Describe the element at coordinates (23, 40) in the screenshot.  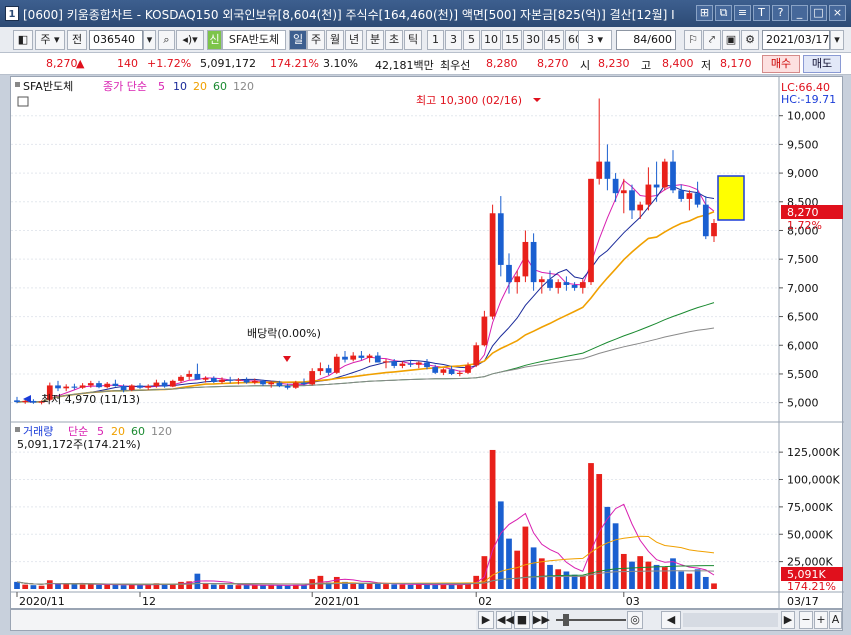
I see `layout-icon: ◧` at that location.